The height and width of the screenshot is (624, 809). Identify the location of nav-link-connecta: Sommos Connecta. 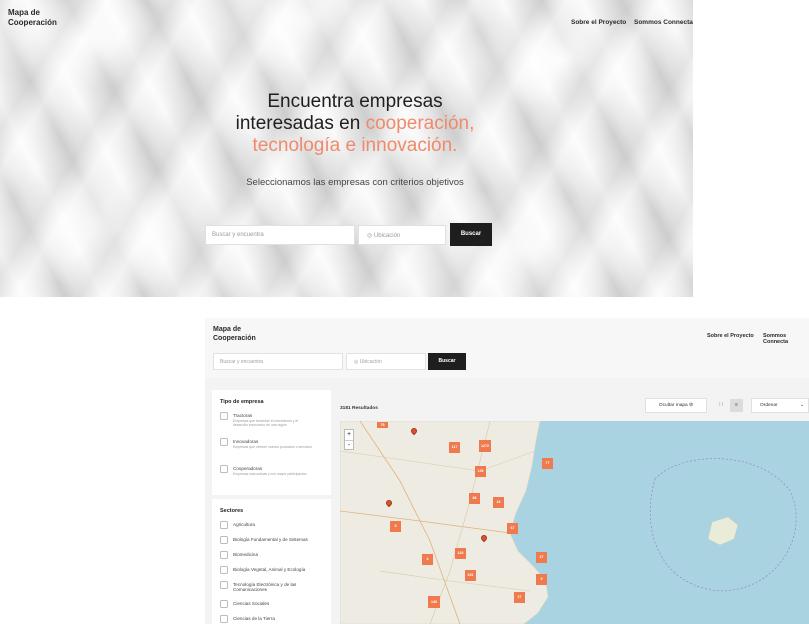
(663, 22).